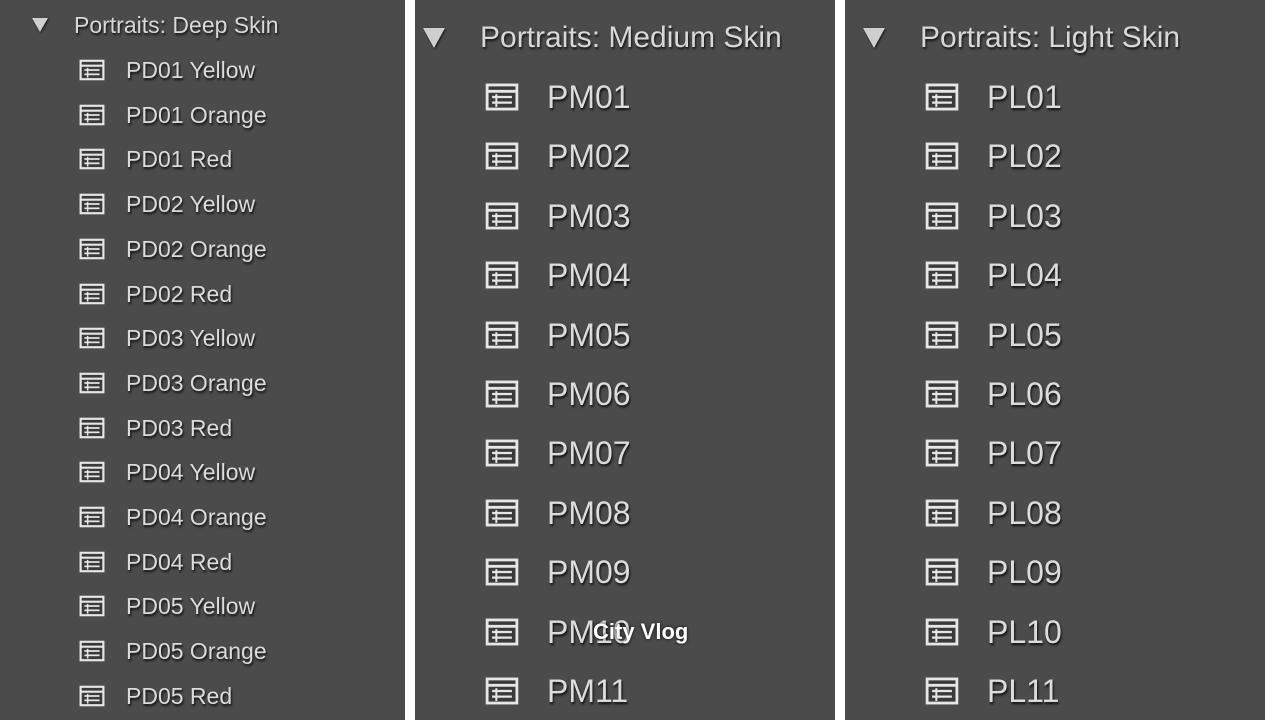 This screenshot has height=720, width=1280. Describe the element at coordinates (589, 155) in the screenshot. I see `preset-item-label: PM02` at that location.